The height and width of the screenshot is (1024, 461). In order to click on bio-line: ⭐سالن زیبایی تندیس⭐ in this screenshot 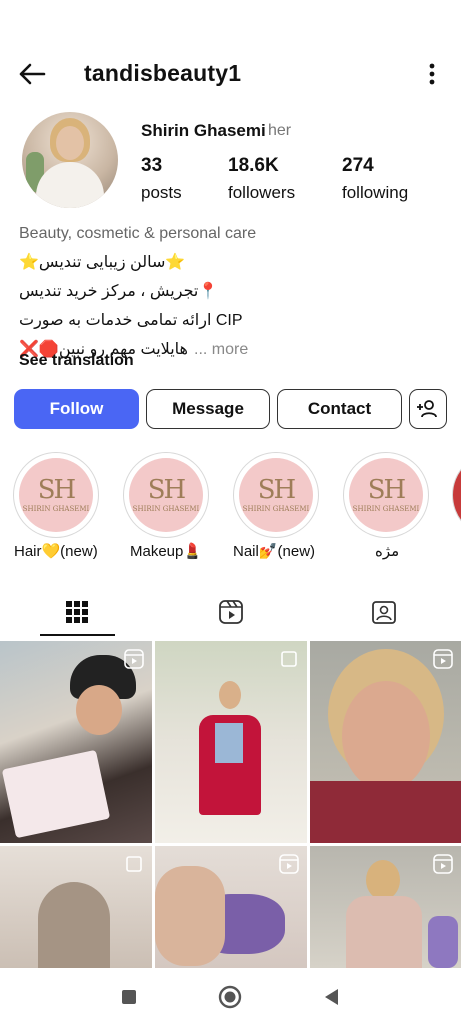, I will do `click(102, 262)`.